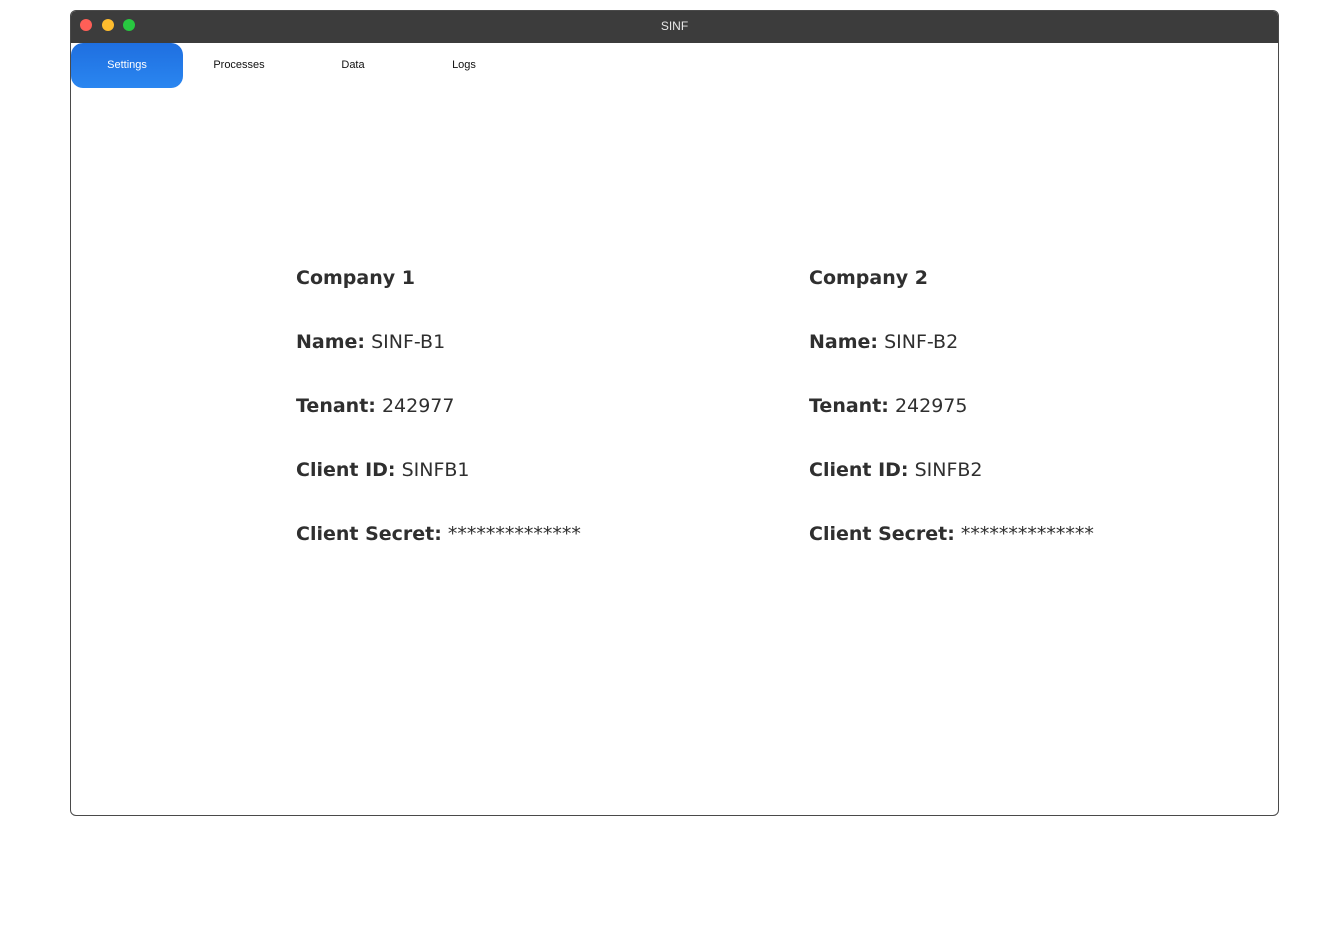  What do you see at coordinates (868, 278) in the screenshot?
I see `company-heading: Company 2` at bounding box center [868, 278].